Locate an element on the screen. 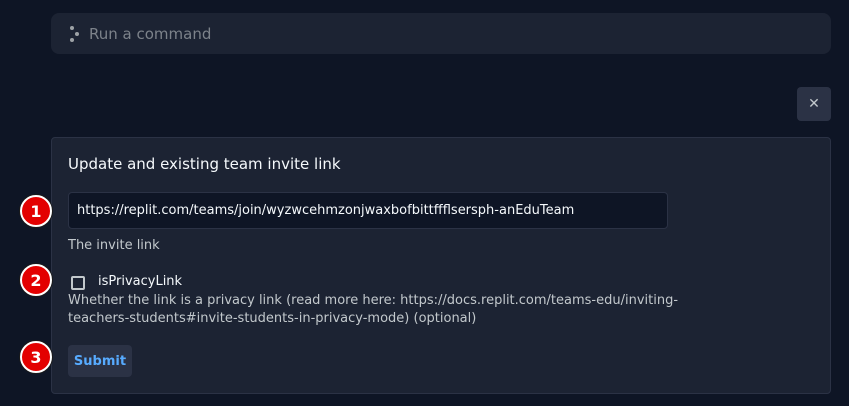 The width and height of the screenshot is (849, 406). close-button: ✕ is located at coordinates (814, 104).